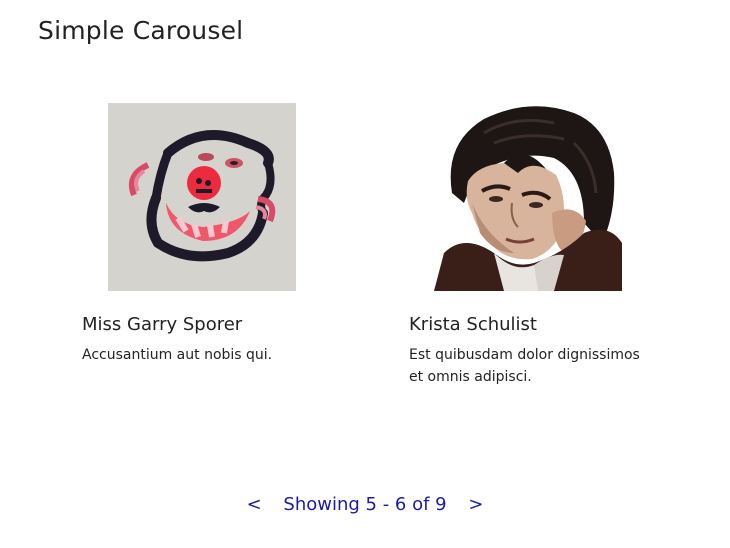 The image size is (730, 548). I want to click on carousel-pager: < Showing 5 - 6 of 9 >, so click(365, 504).